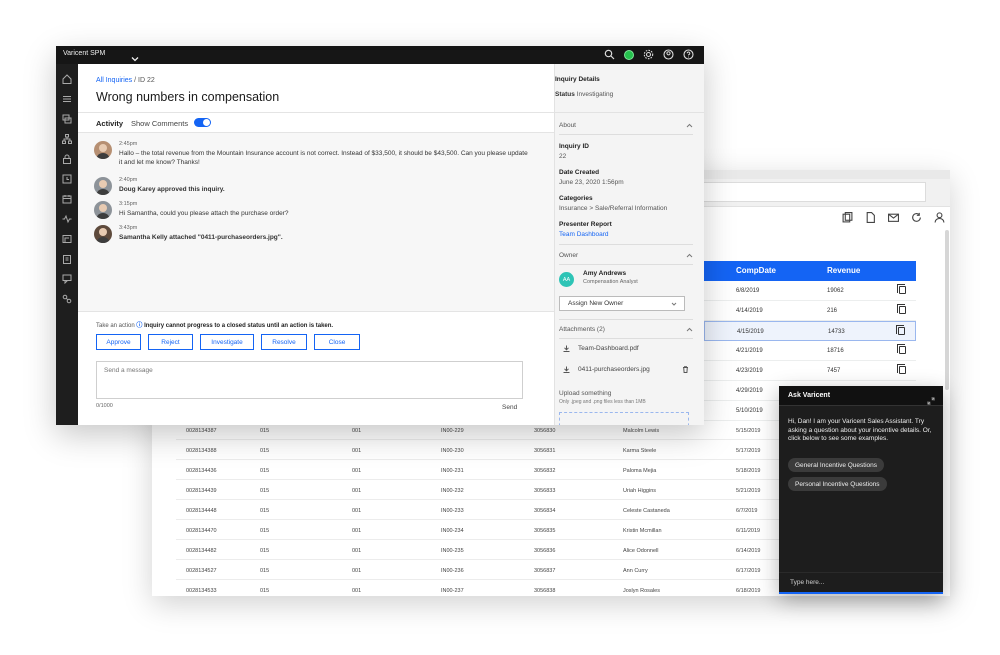 This screenshot has height=655, width=1000. Describe the element at coordinates (67, 157) in the screenshot. I see `lock-icon` at that location.